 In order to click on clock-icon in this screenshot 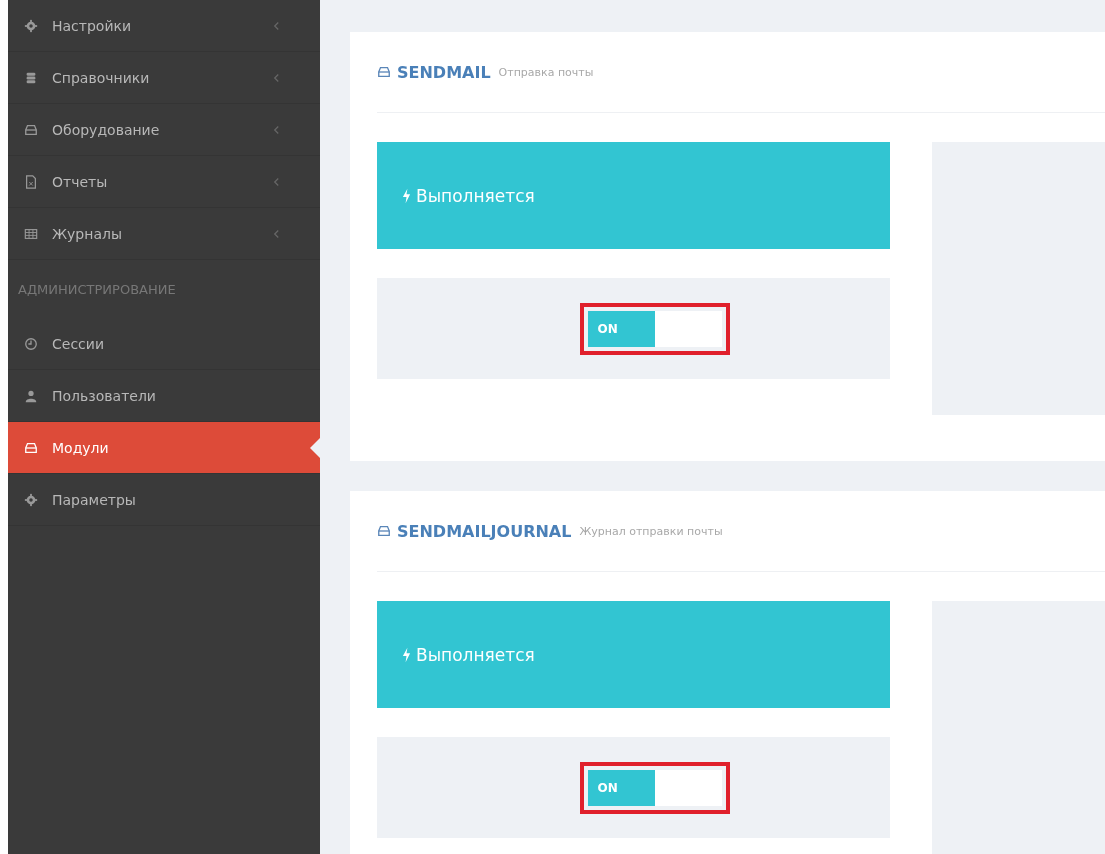, I will do `click(31, 343)`.